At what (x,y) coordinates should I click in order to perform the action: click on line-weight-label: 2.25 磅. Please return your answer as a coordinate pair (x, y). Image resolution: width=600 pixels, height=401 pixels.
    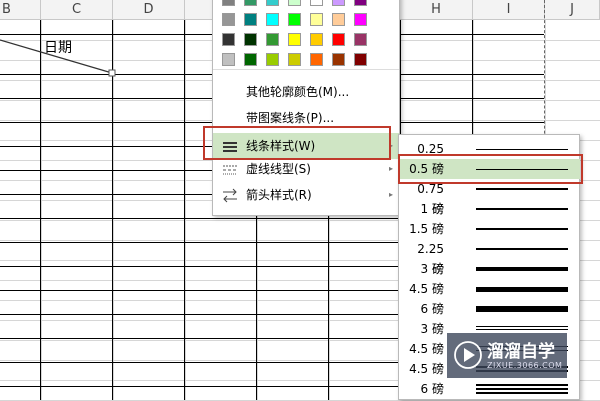
    Looking at the image, I should click on (430, 259).